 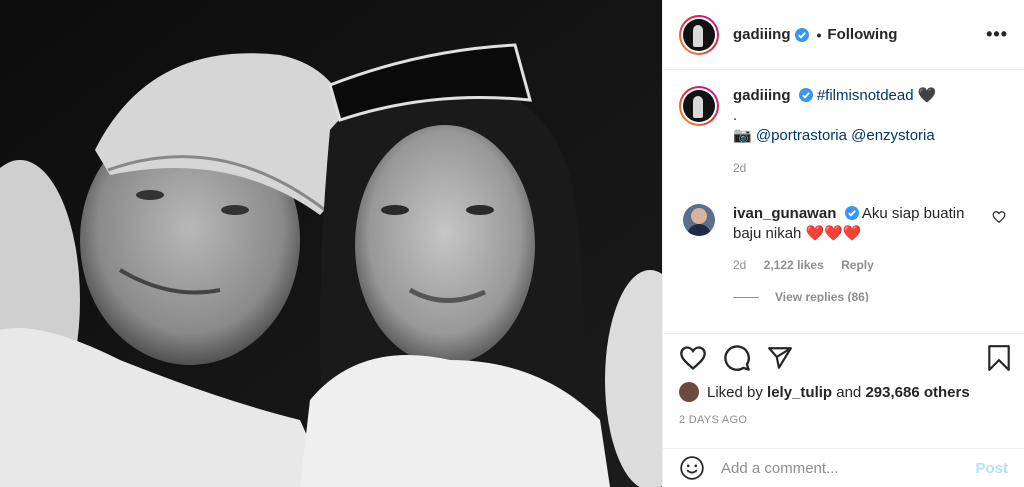 I want to click on post-comment-button: Post, so click(x=991, y=468).